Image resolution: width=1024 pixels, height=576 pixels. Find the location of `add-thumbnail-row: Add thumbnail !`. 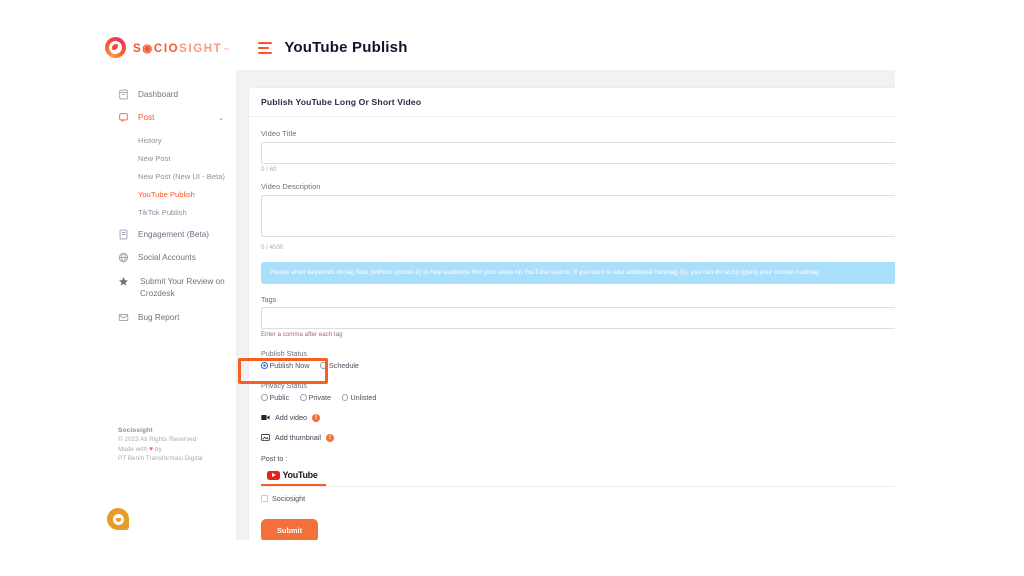

add-thumbnail-row: Add thumbnail ! is located at coordinates (578, 437).